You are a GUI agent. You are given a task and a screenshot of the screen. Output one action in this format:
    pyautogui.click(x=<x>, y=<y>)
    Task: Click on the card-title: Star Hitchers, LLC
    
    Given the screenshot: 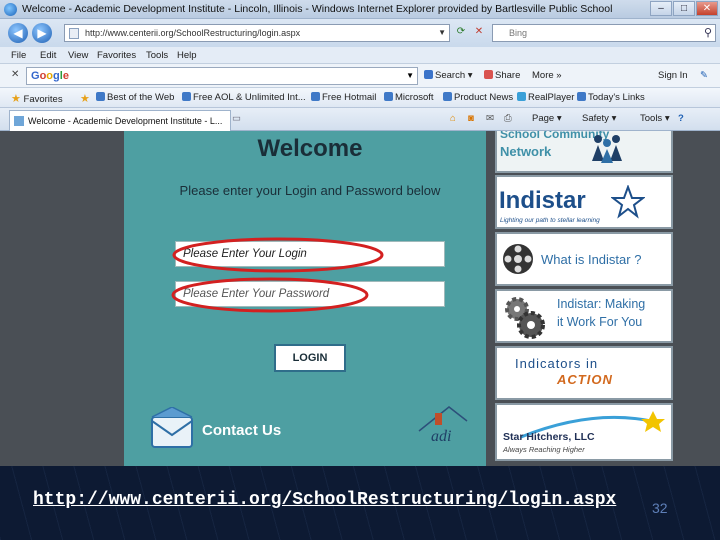 What is the action you would take?
    pyautogui.click(x=549, y=437)
    